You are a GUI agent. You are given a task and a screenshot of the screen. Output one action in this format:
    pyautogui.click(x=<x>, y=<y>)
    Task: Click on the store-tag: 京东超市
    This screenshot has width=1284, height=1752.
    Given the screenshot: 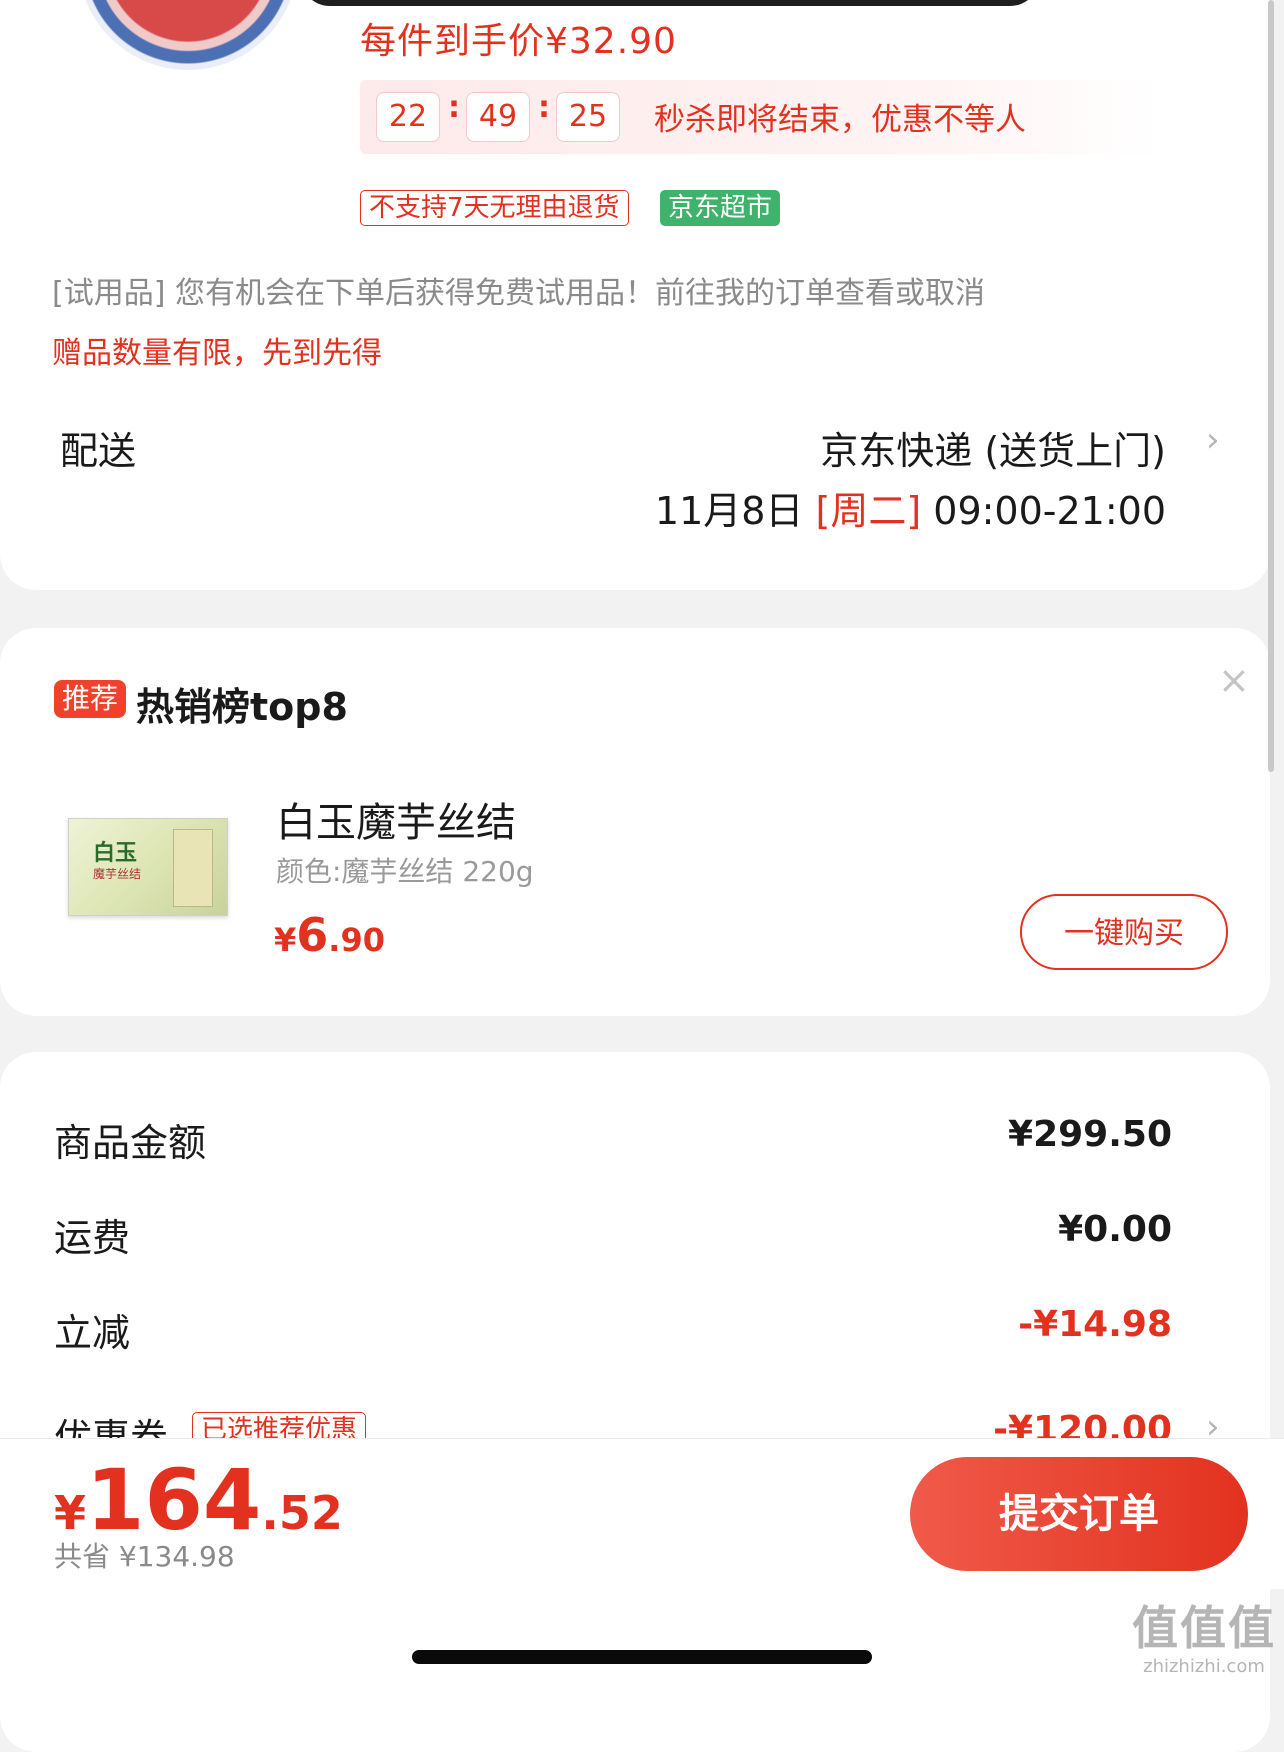 What is the action you would take?
    pyautogui.click(x=720, y=208)
    